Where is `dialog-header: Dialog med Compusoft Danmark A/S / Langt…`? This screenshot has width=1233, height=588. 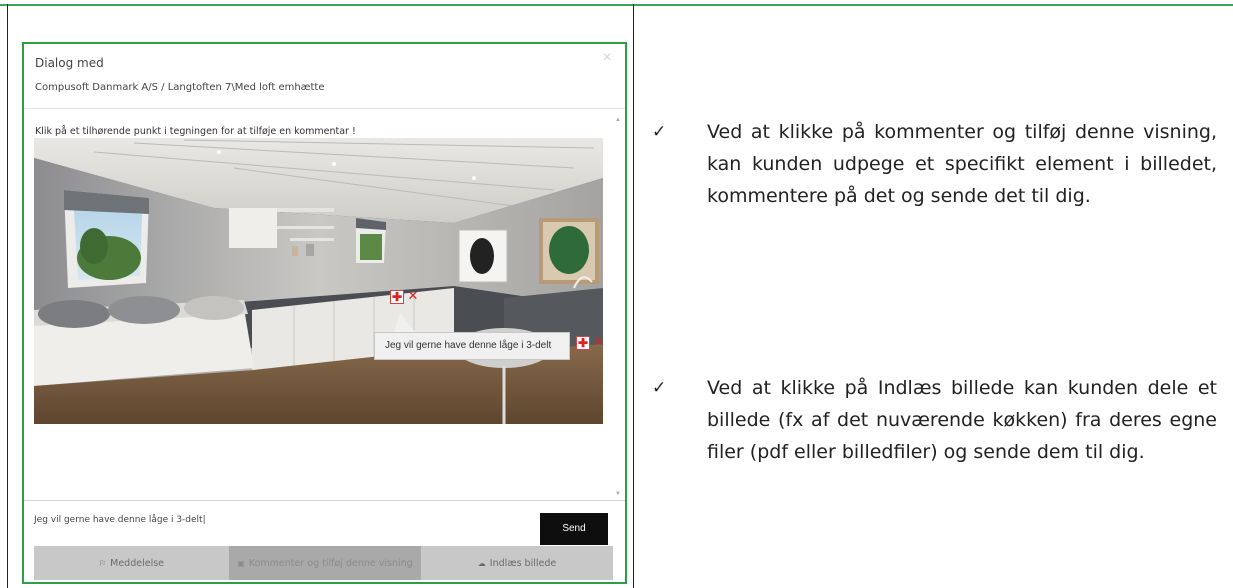 dialog-header: Dialog med Compusoft Danmark A/S / Langt… is located at coordinates (324, 76).